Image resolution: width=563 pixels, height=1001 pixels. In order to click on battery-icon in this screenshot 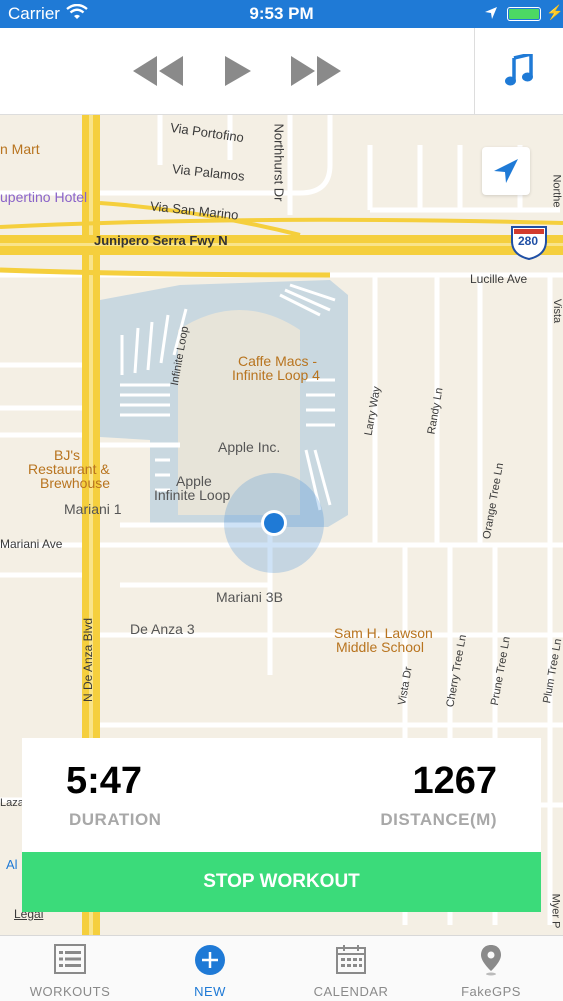, I will do `click(524, 14)`.